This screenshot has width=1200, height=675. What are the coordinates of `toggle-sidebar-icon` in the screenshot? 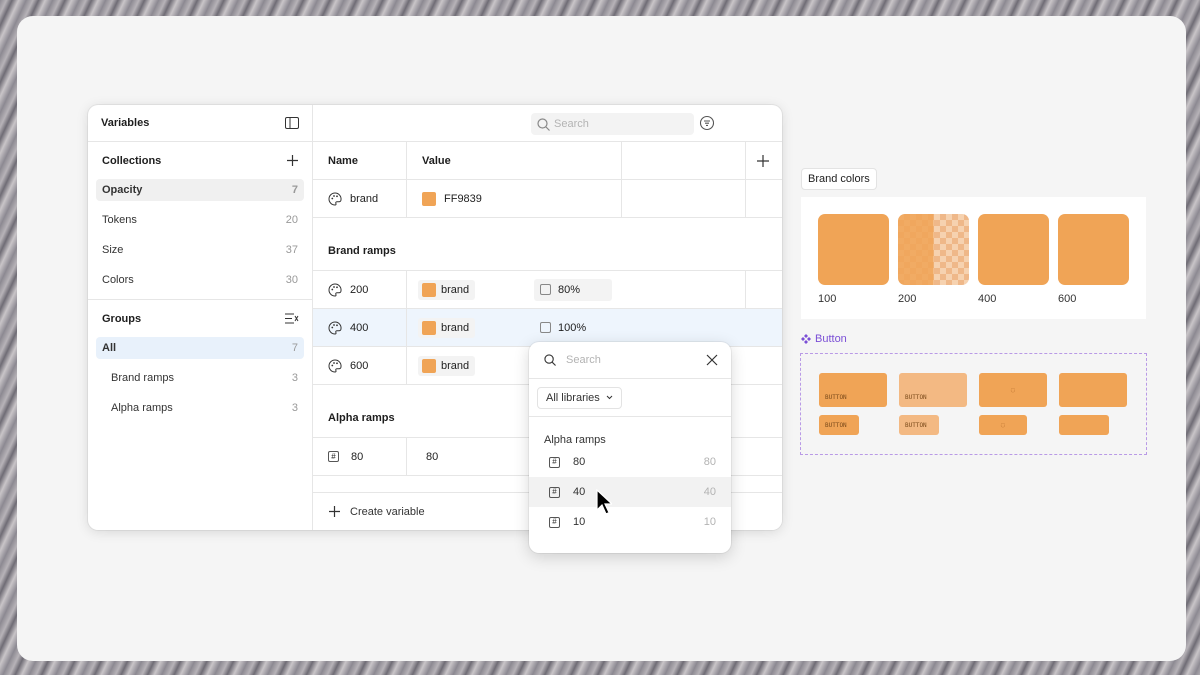 It's located at (292, 123).